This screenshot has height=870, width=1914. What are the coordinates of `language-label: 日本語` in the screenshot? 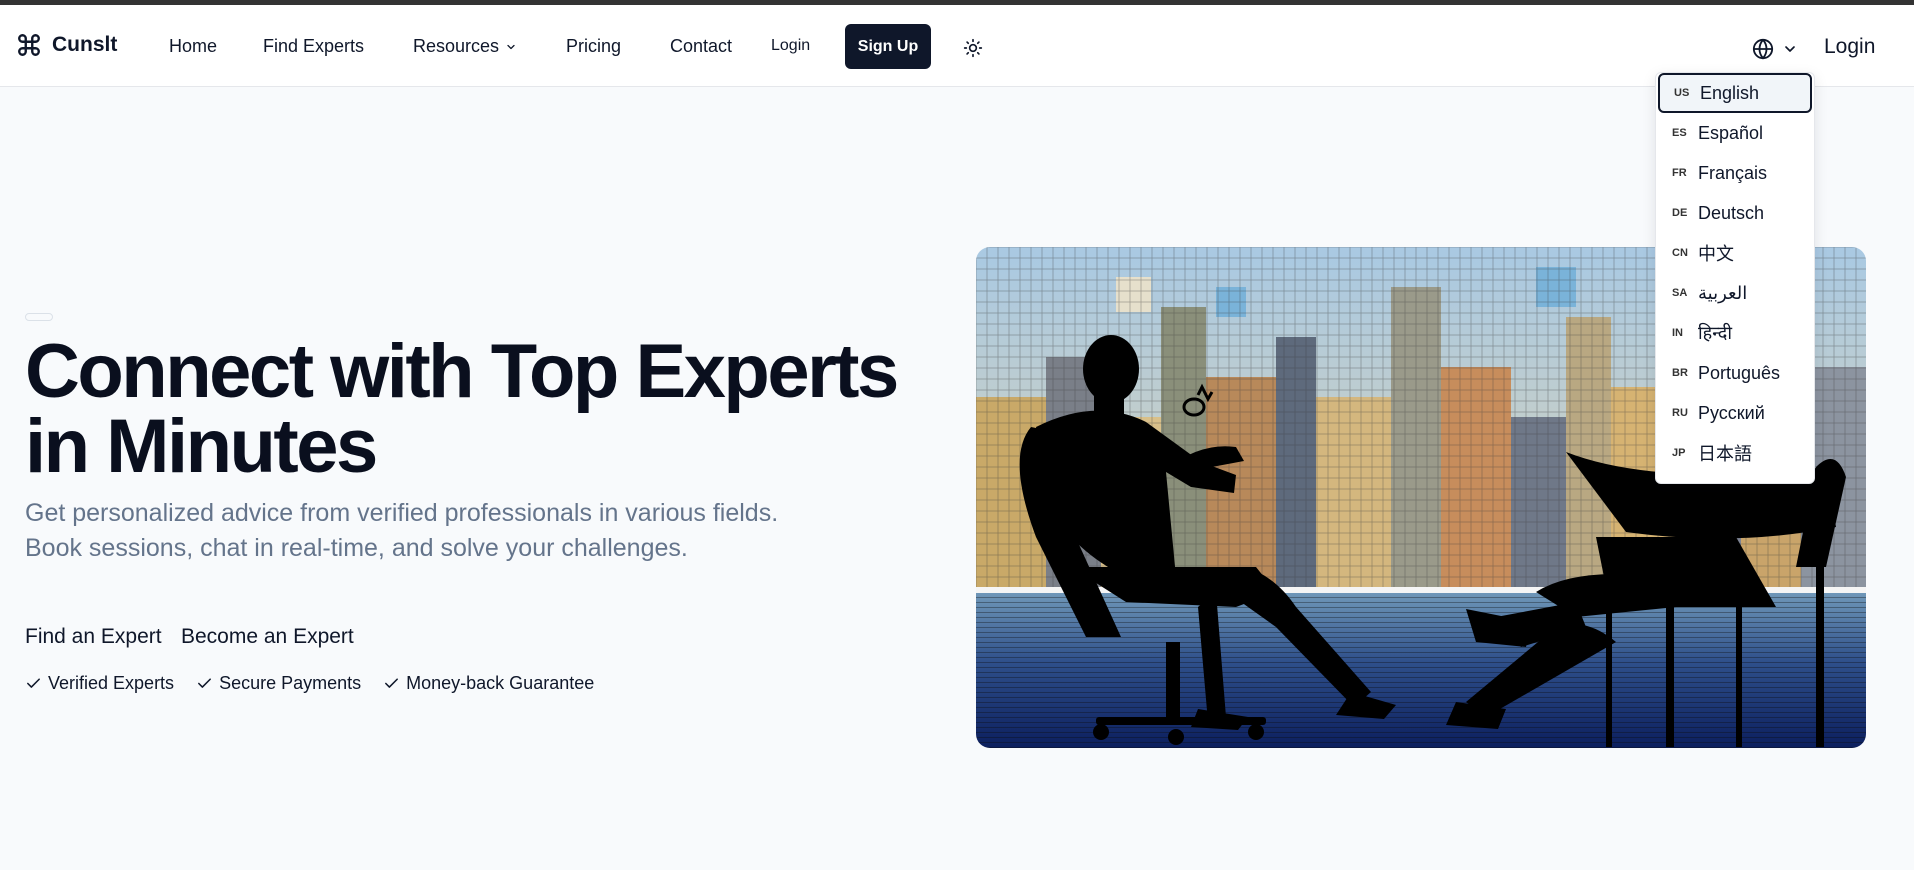 It's located at (1725, 454).